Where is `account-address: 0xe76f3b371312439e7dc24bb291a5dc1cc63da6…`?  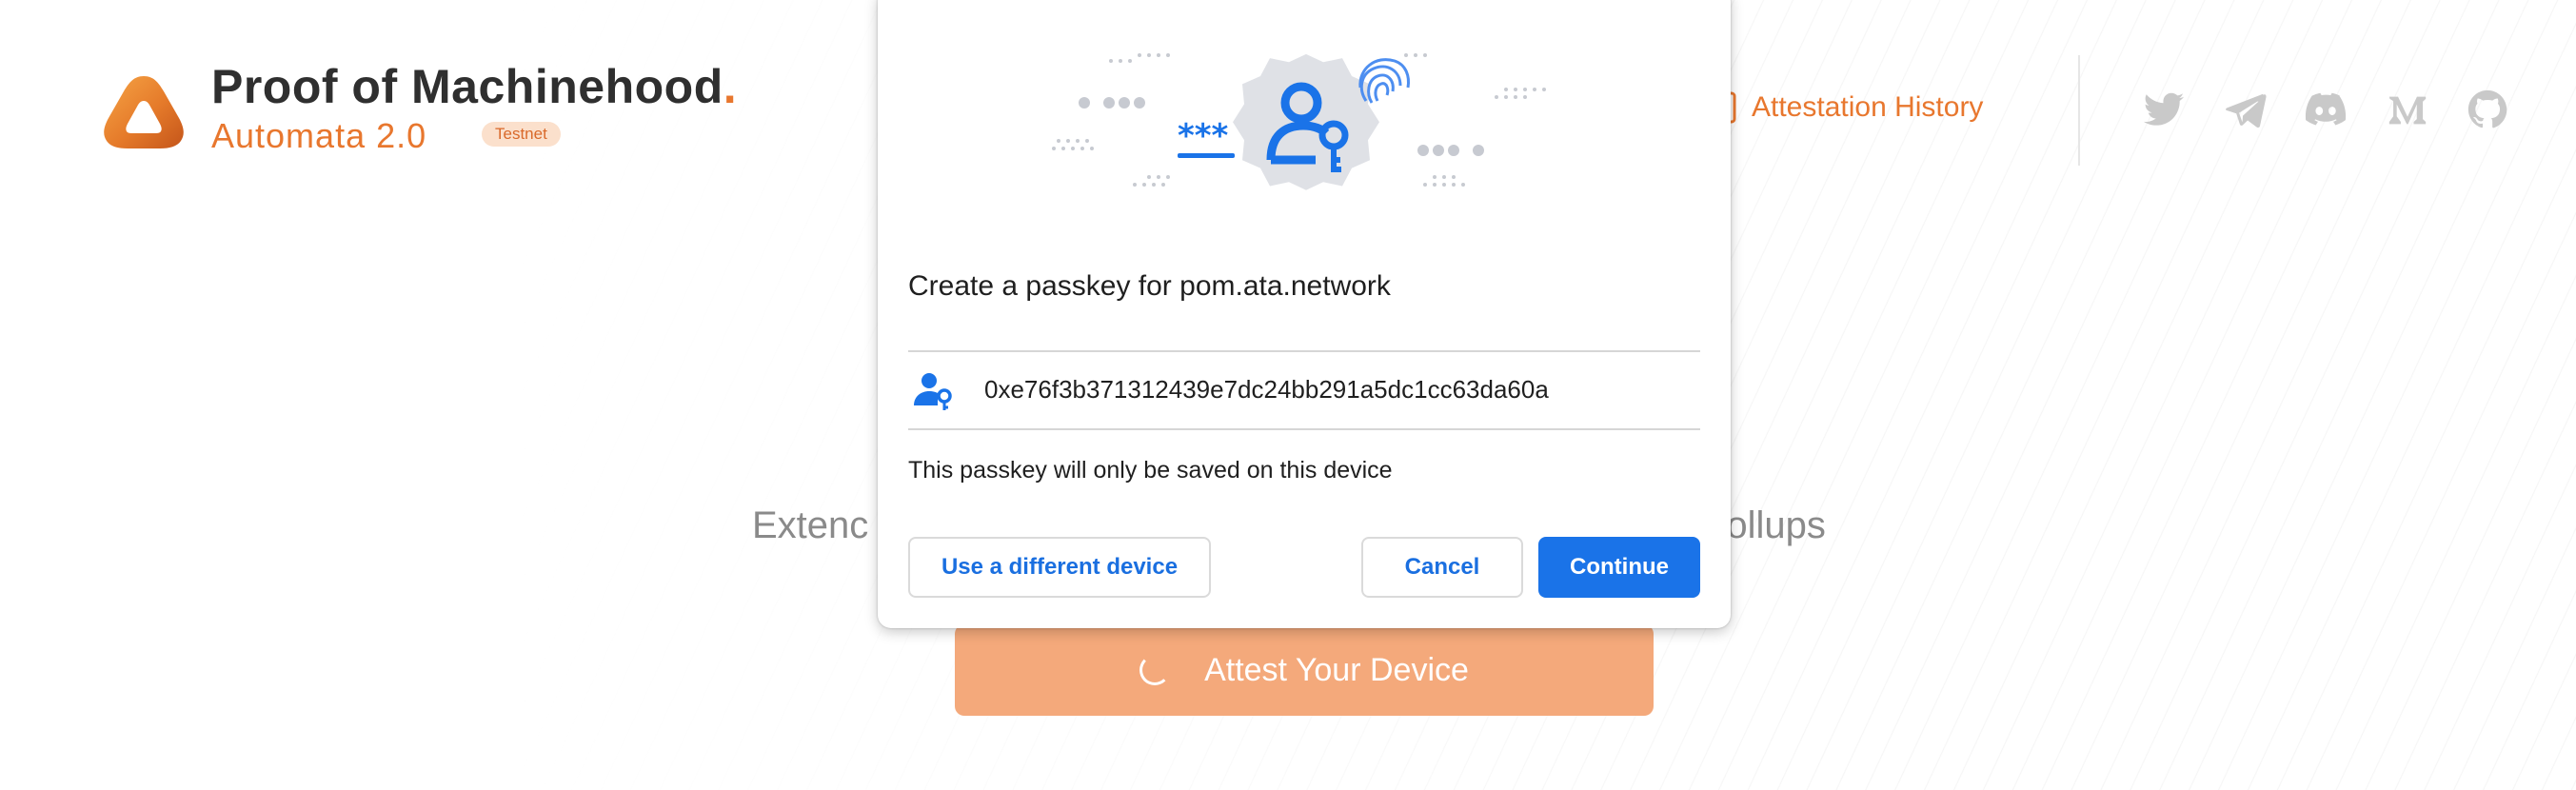 account-address: 0xe76f3b371312439e7dc24bb291a5dc1cc63da6… is located at coordinates (1266, 389).